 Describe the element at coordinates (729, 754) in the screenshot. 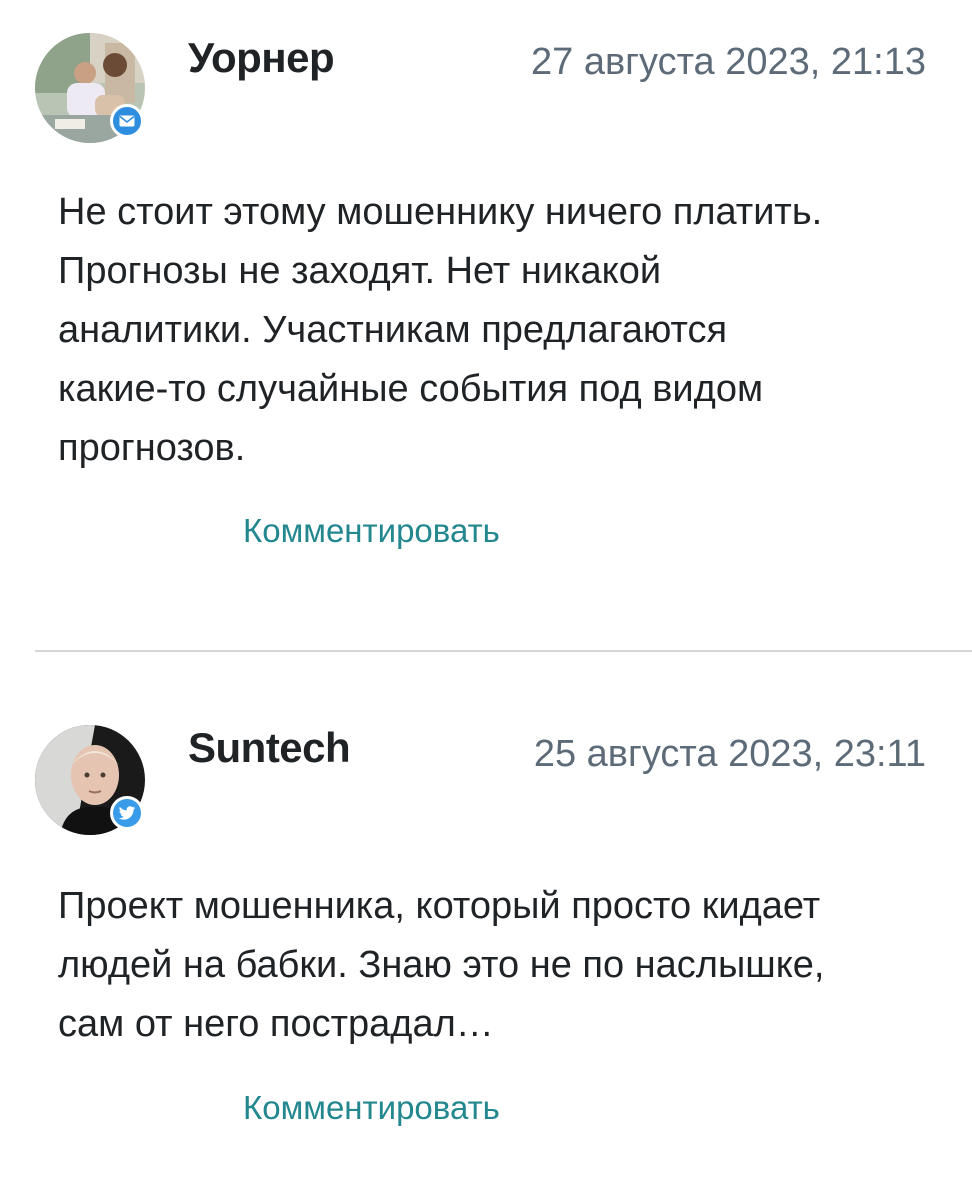

I see `comment-date: 25 августа 2023, 23:11` at that location.